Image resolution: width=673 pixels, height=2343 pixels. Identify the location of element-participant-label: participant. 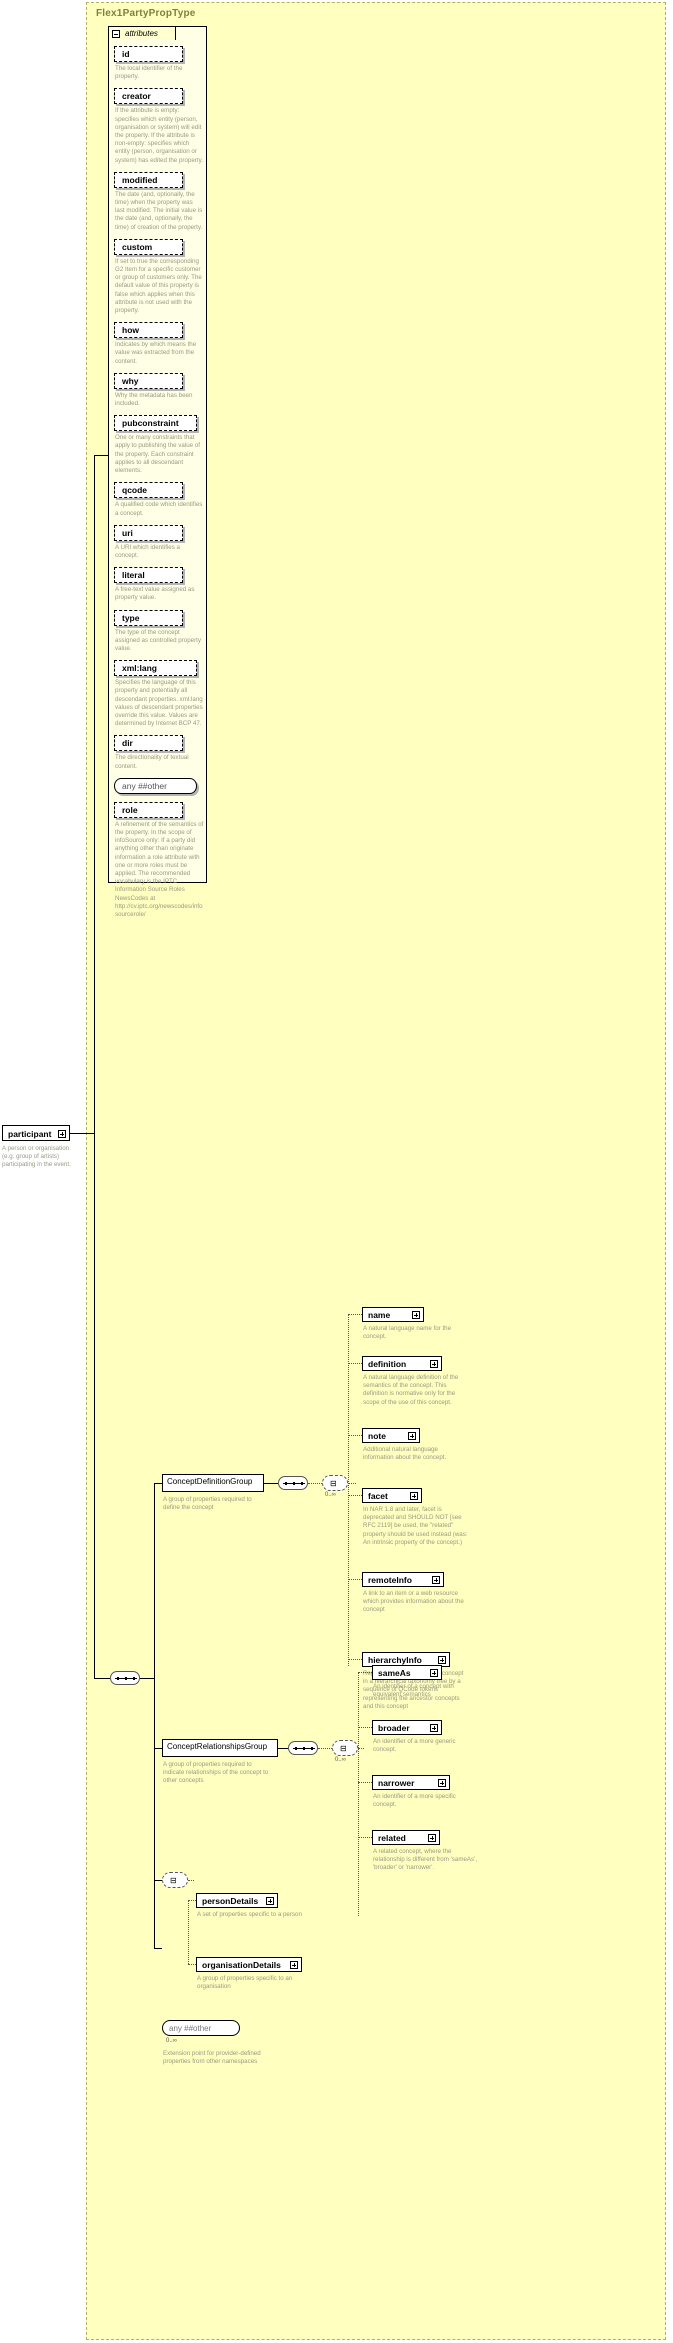
(30, 1134).